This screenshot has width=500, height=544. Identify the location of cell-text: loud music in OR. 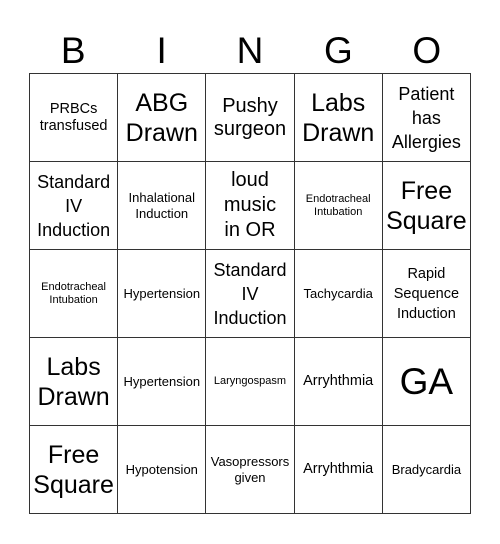
(250, 205).